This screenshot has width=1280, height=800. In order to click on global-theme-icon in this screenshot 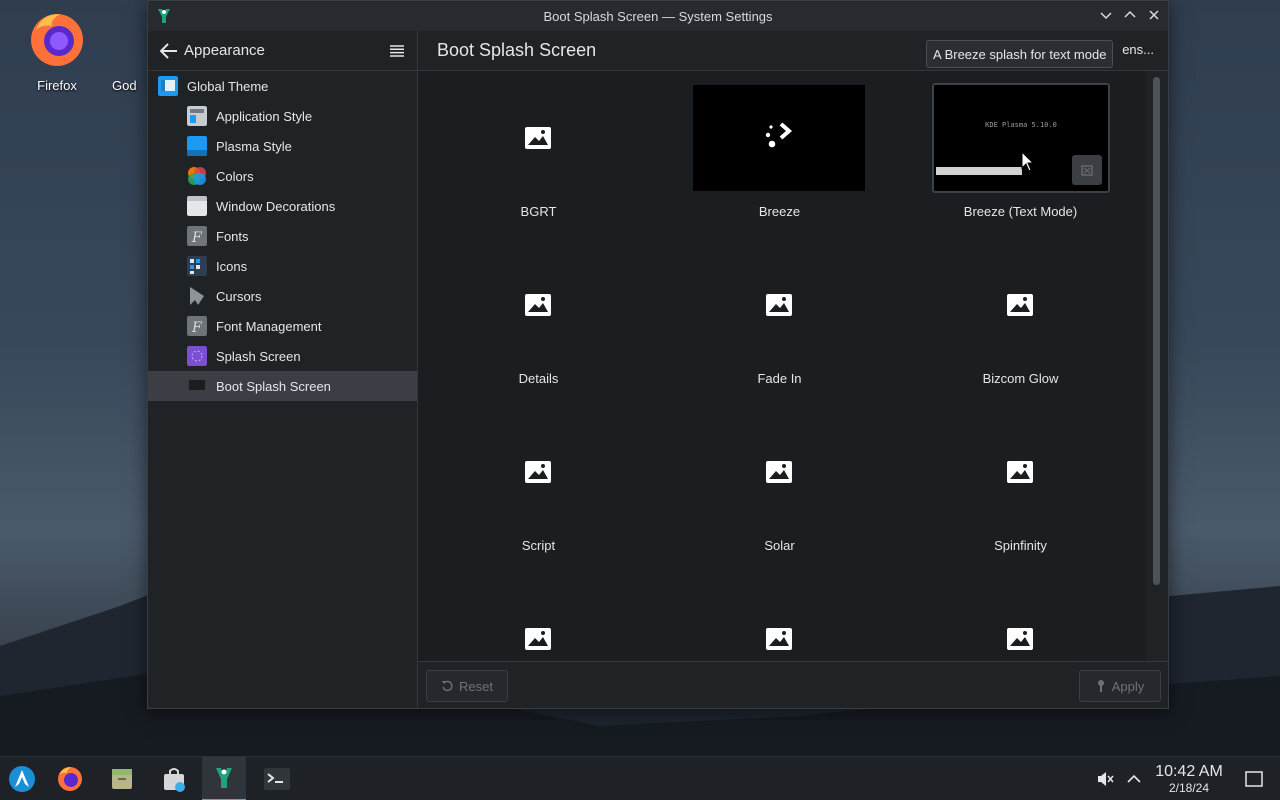, I will do `click(168, 86)`.